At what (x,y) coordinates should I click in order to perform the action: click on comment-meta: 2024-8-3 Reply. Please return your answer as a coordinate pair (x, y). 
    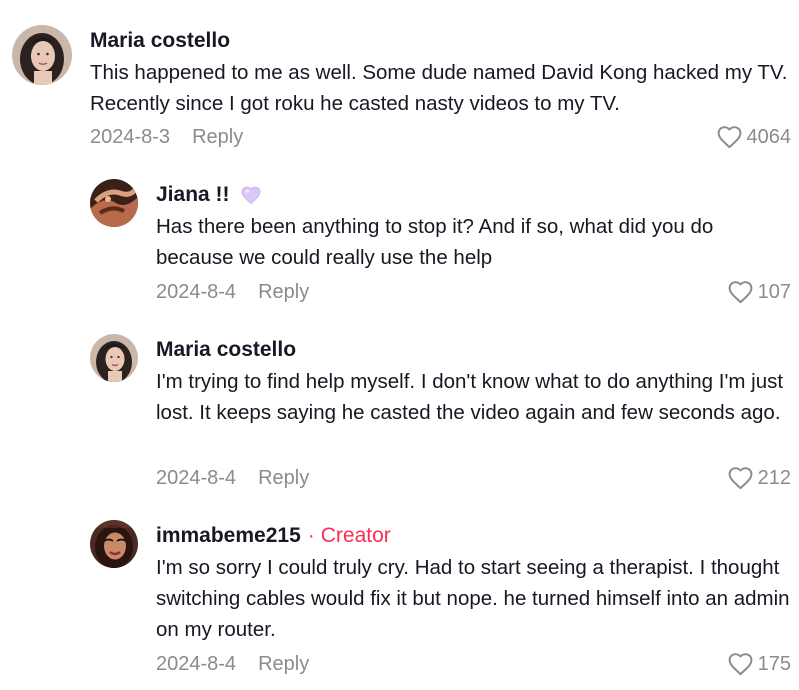
    Looking at the image, I should click on (166, 137).